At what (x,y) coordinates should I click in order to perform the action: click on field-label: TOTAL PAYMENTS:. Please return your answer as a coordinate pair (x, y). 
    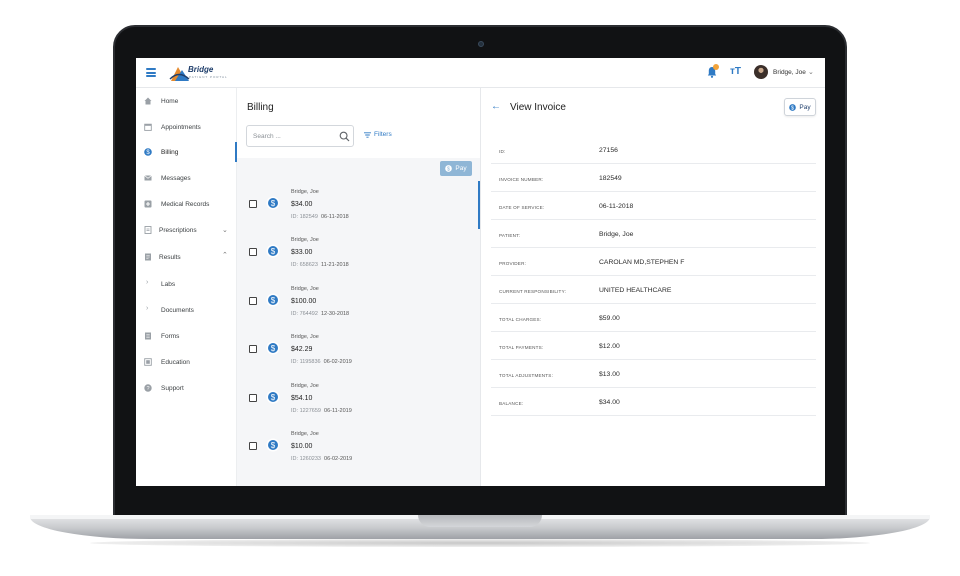
    Looking at the image, I should click on (521, 347).